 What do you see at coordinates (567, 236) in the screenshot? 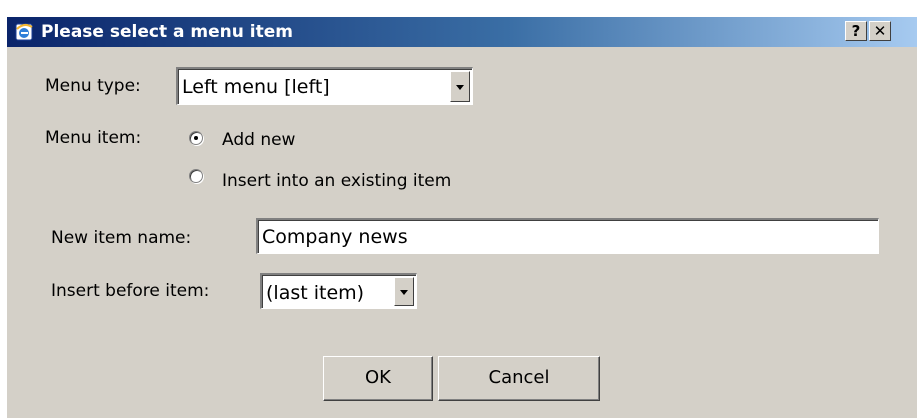
I see `new-item-name-input: Company news` at bounding box center [567, 236].